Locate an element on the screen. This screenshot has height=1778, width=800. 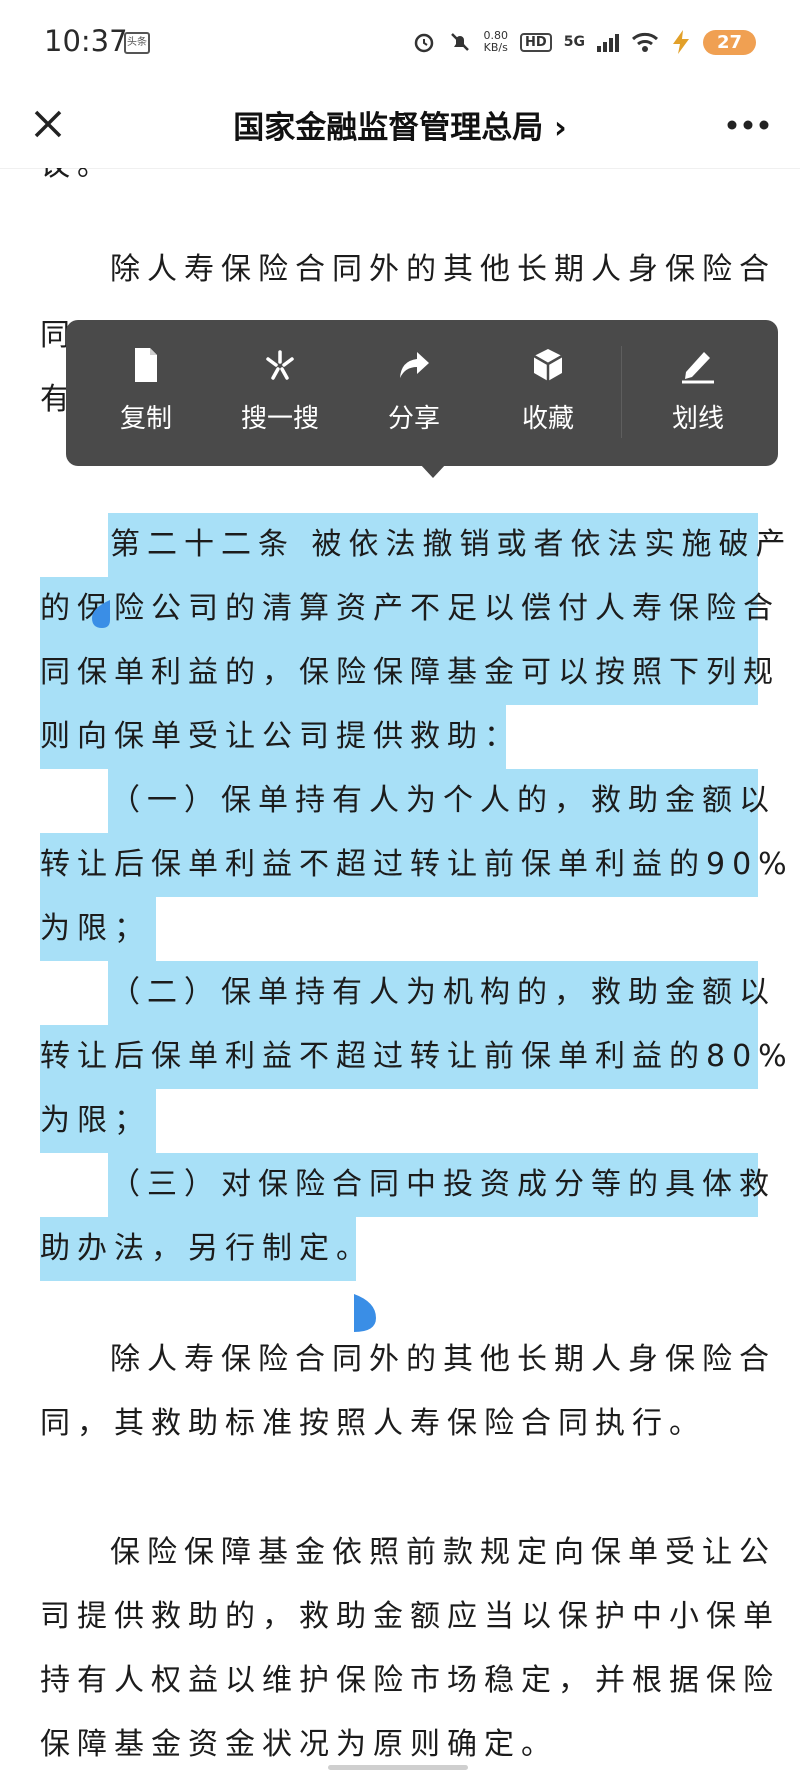
paragraph-line: 保险保障基金依照前款规定向保单受让公 is located at coordinates (443, 1552).